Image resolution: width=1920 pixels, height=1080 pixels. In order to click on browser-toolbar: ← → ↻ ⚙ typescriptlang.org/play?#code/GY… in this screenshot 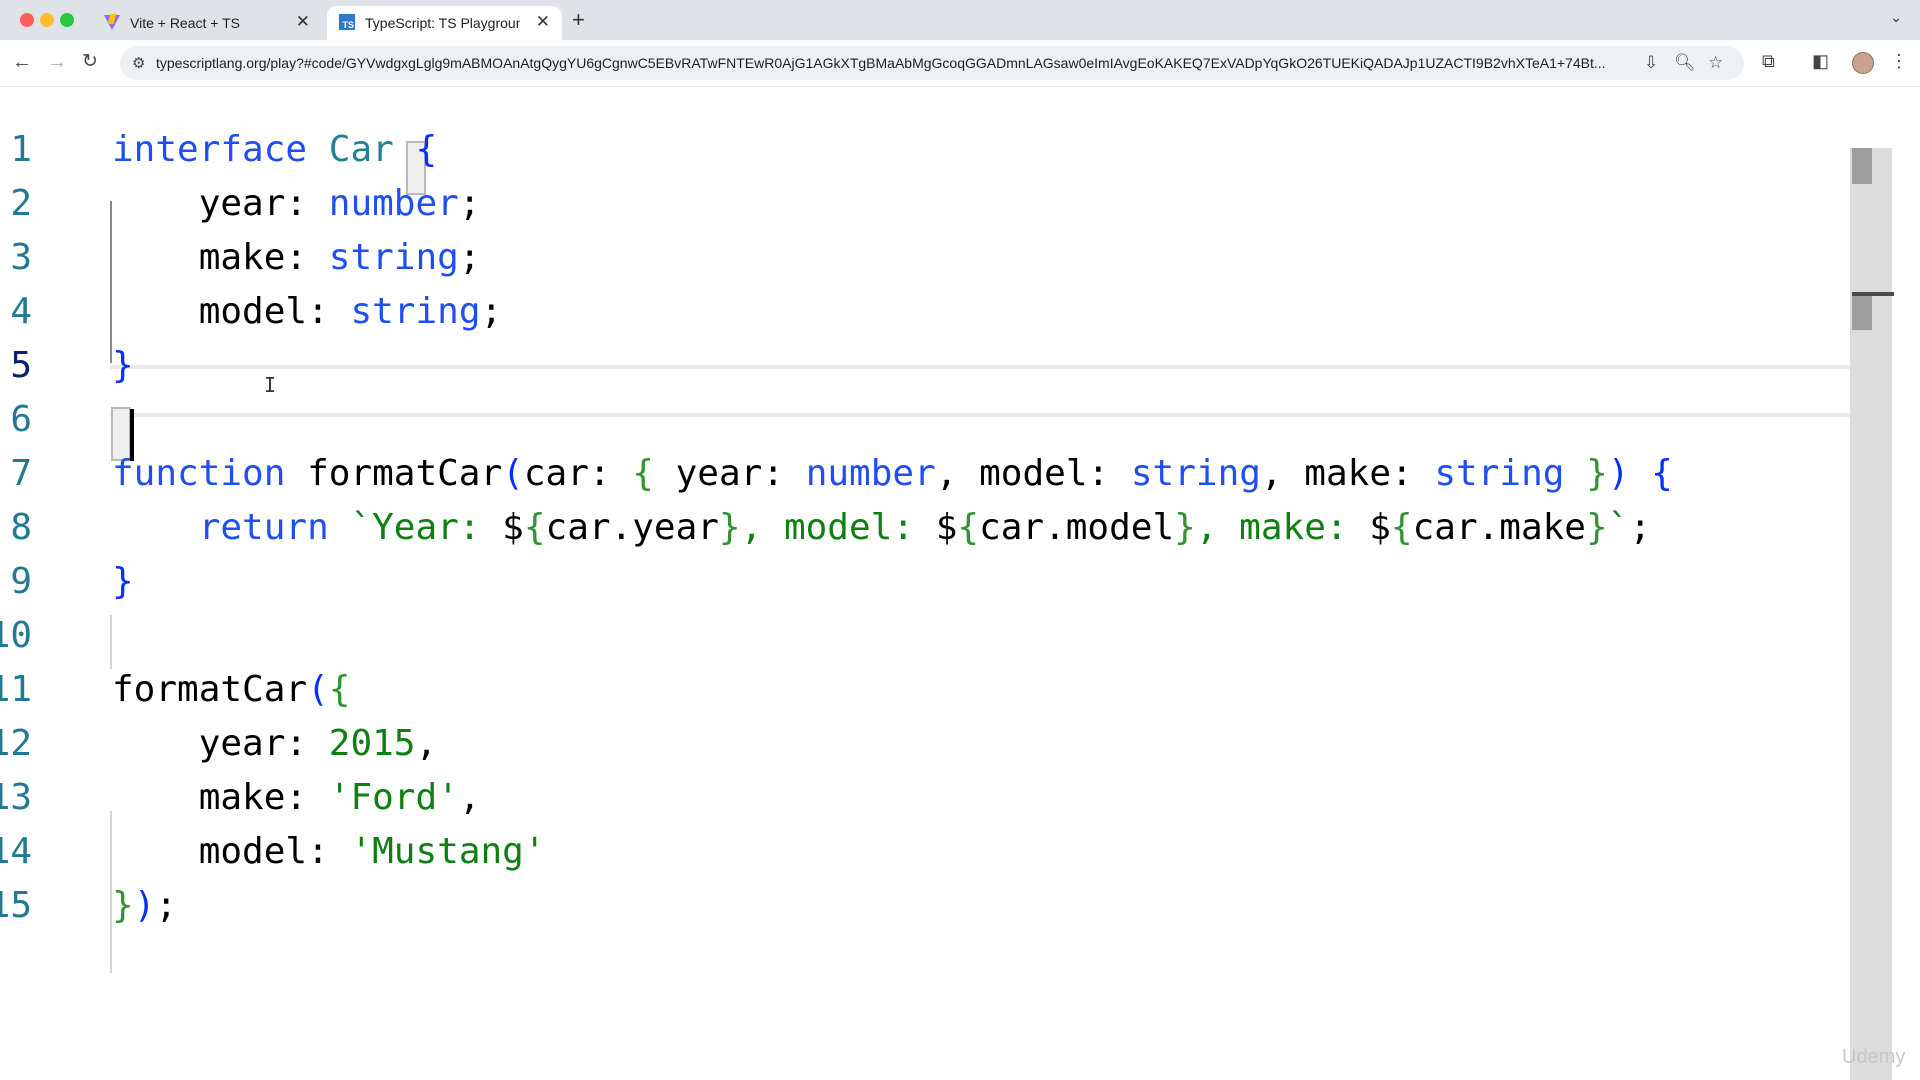, I will do `click(960, 63)`.